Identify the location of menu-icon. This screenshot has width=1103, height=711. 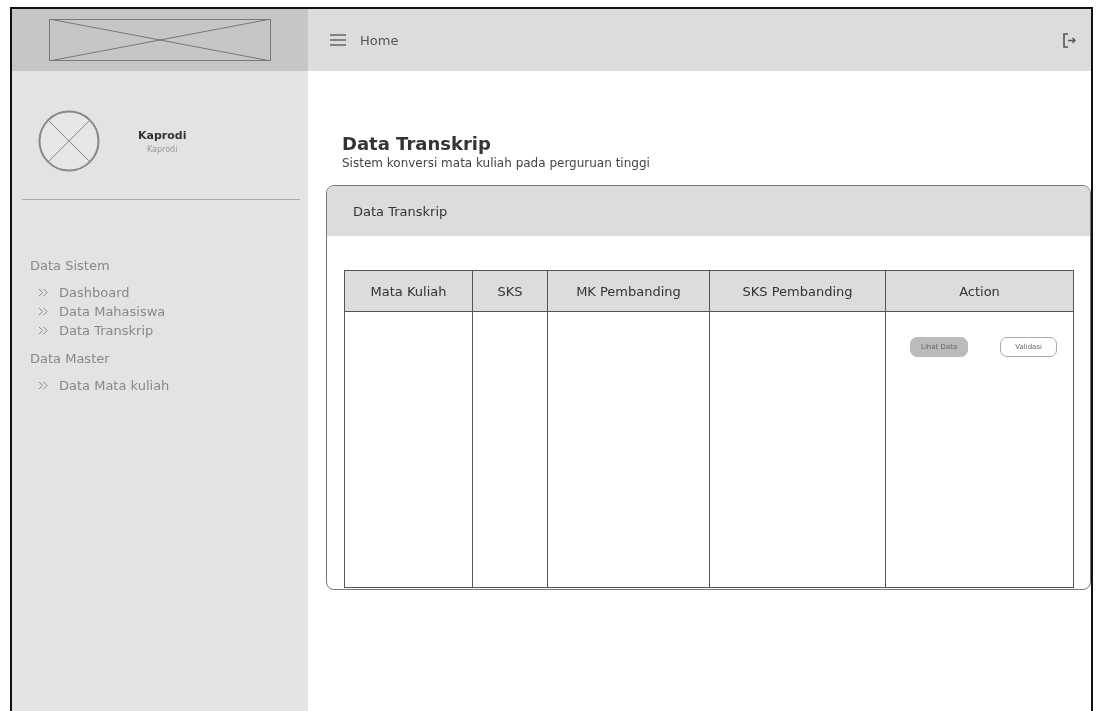
(338, 40).